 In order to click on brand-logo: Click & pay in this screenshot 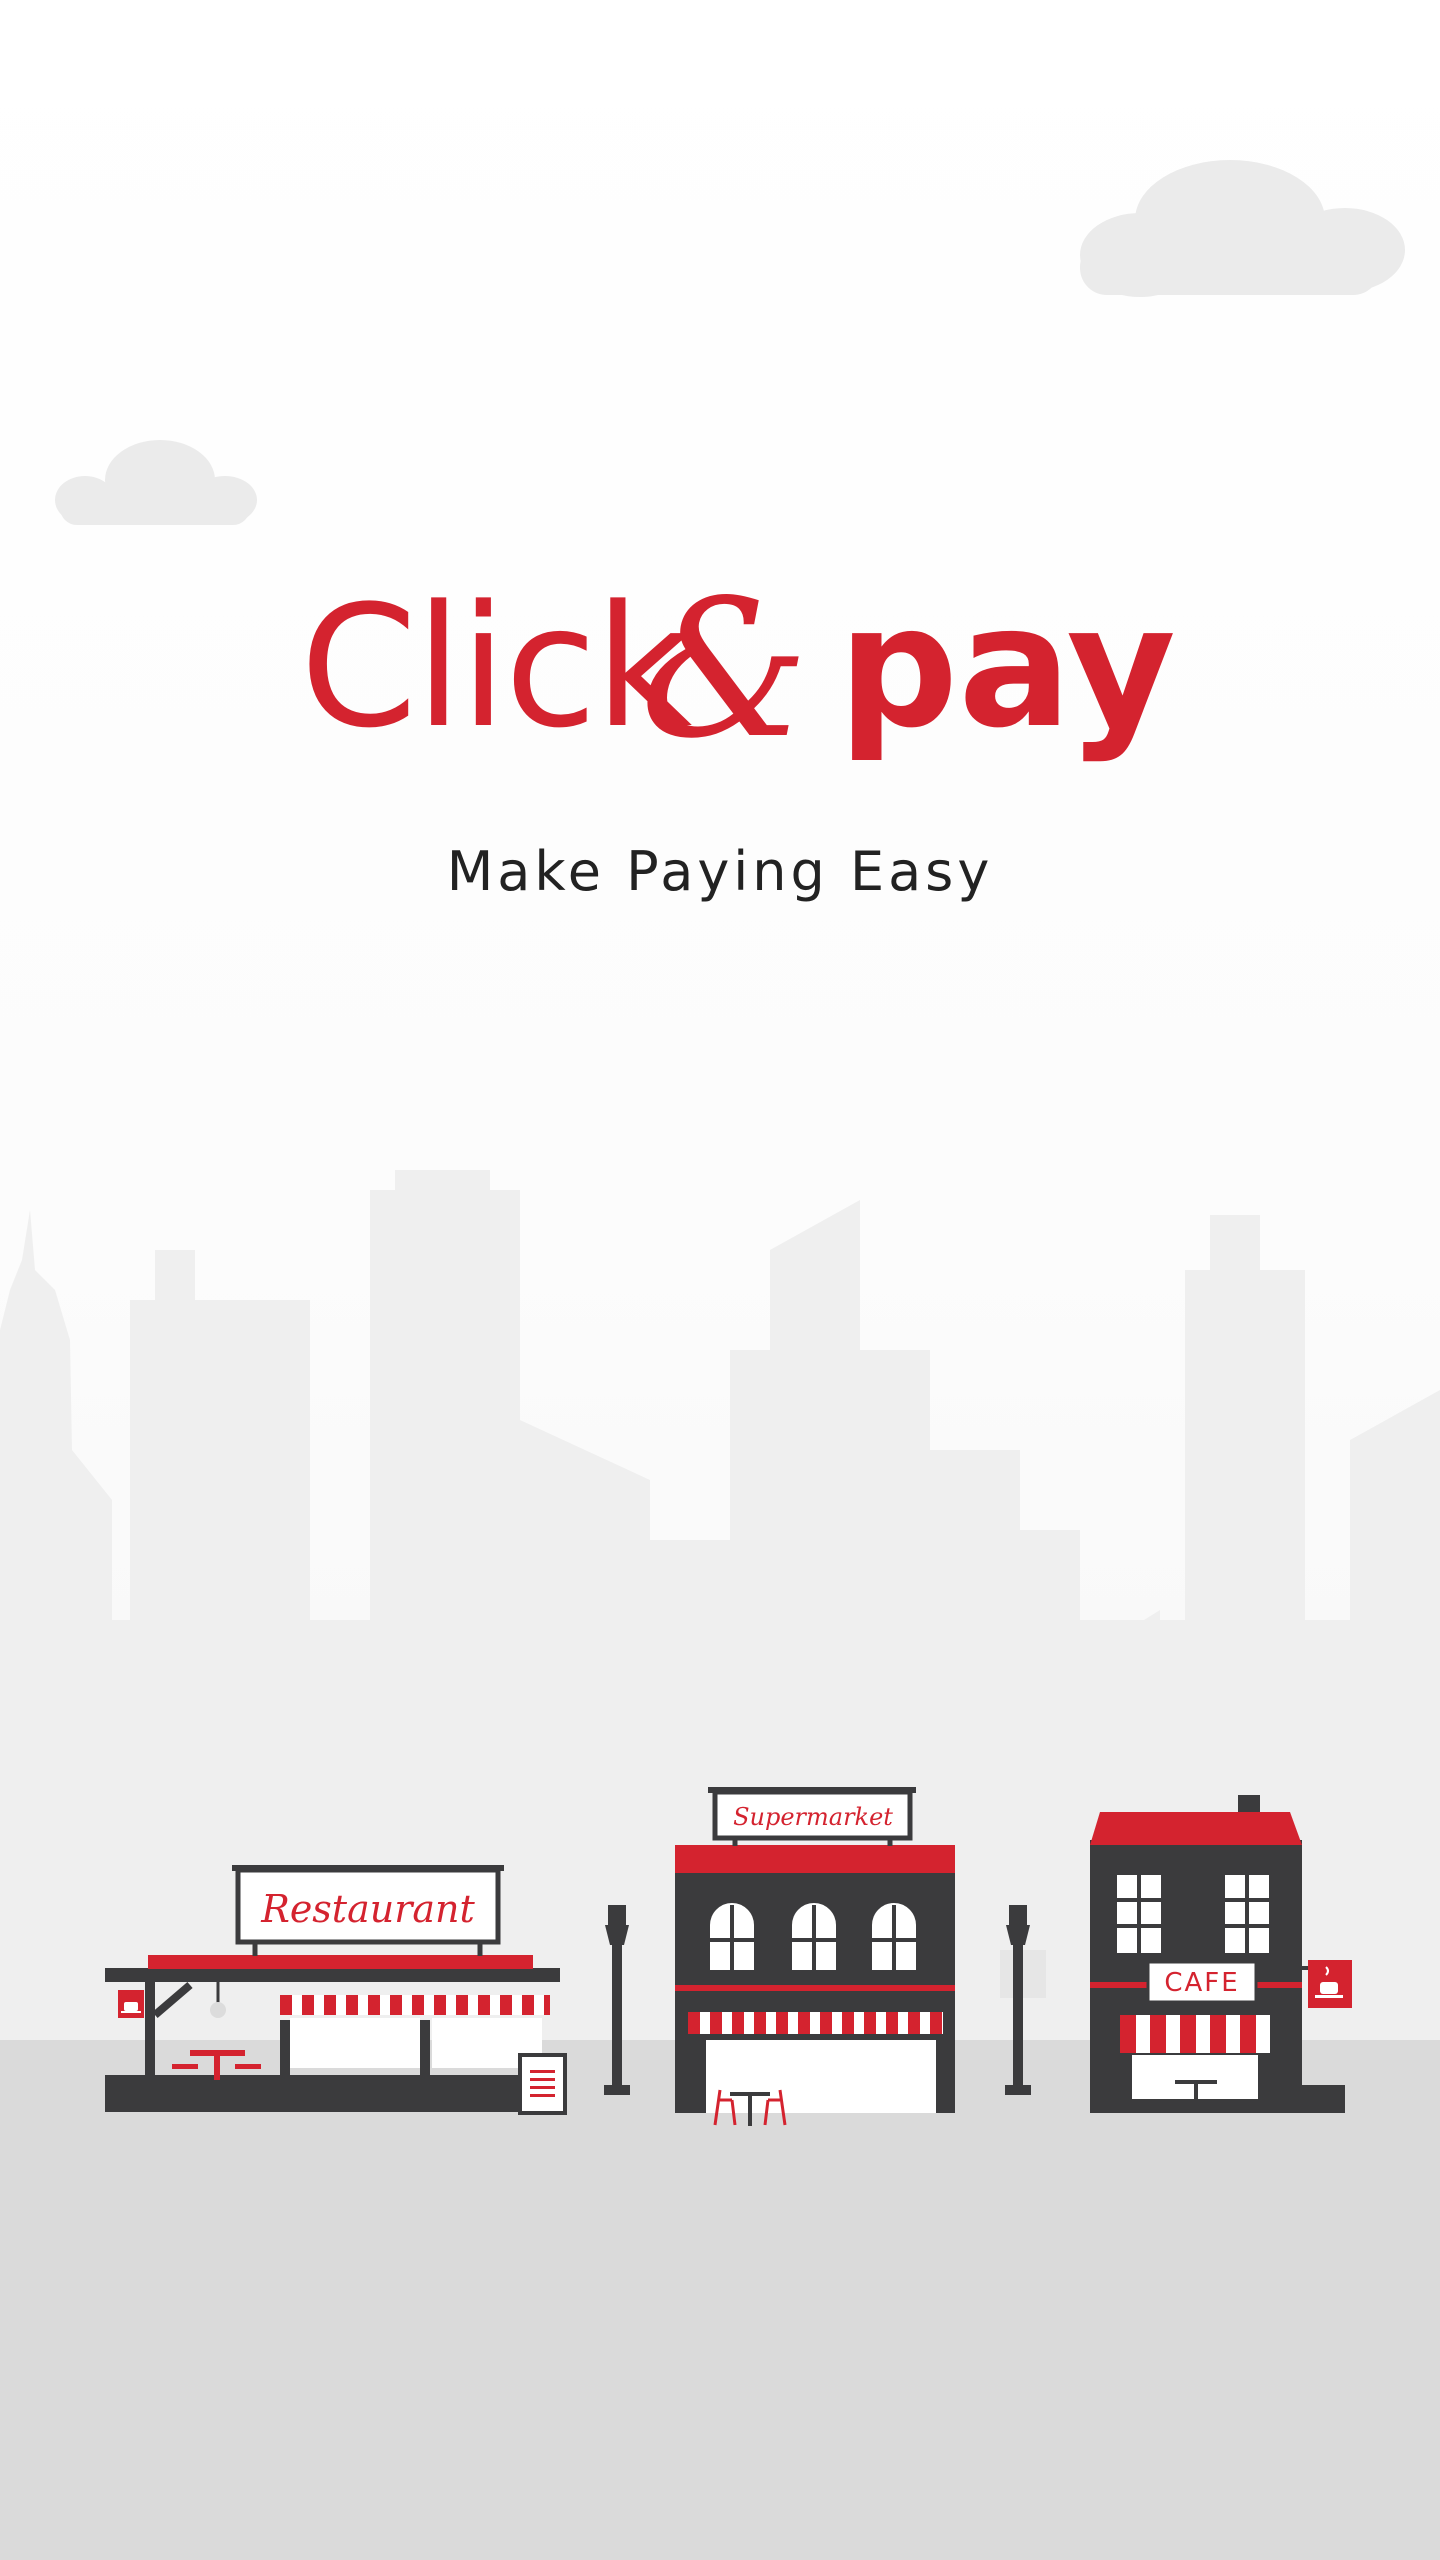, I will do `click(738, 669)`.